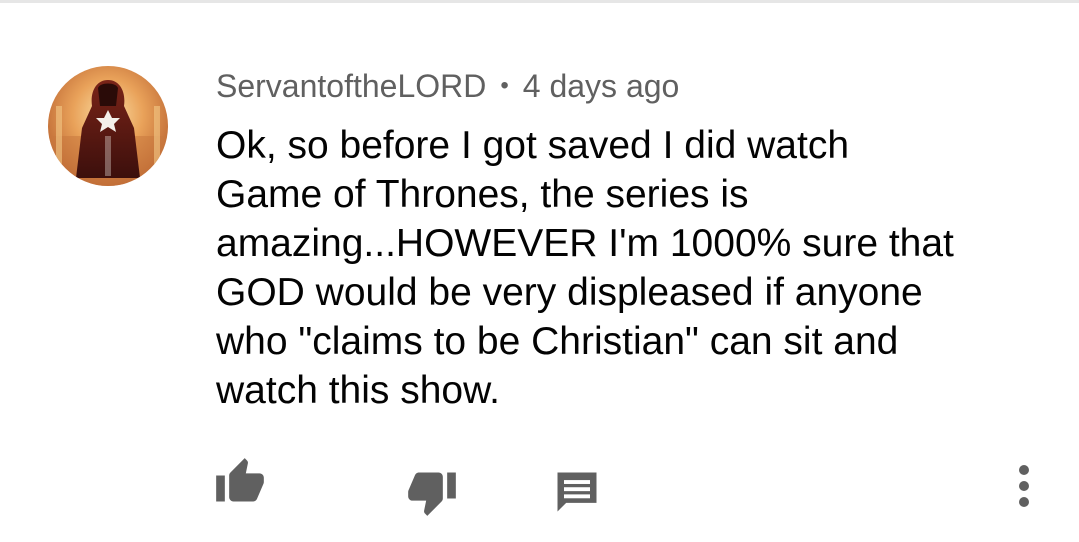 The width and height of the screenshot is (1079, 542). Describe the element at coordinates (557, 341) in the screenshot. I see `comment-text-line: who "claims to be Christian" can sit and` at that location.